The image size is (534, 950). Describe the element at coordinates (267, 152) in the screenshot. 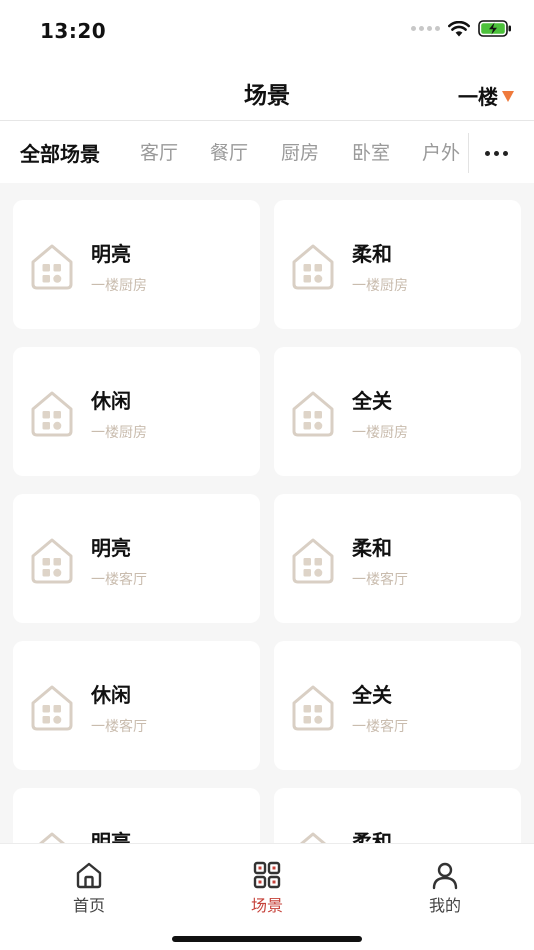

I see `room-tabs: 全部场景 客厅 餐厅 厨房 卧室 户外` at that location.